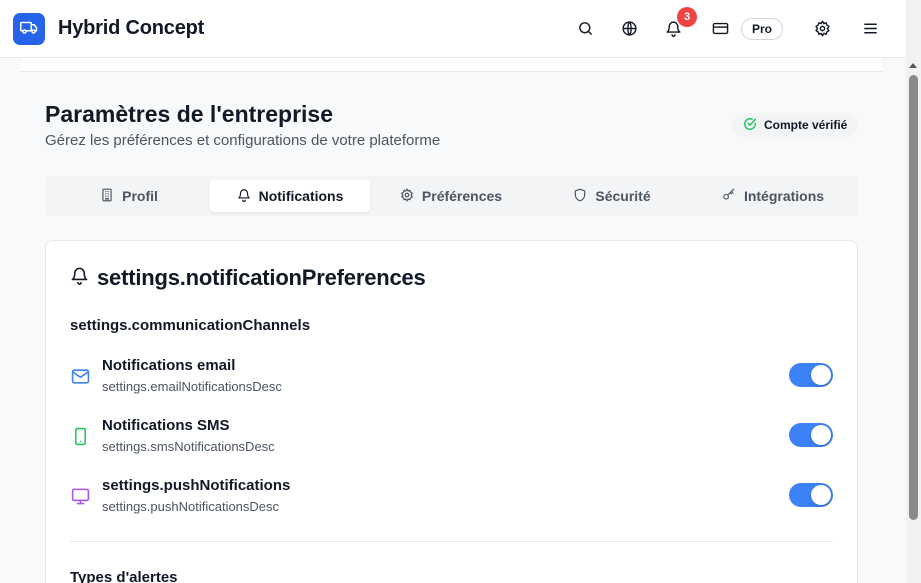 The width and height of the screenshot is (921, 583). I want to click on tab-preferences: Préférences, so click(451, 196).